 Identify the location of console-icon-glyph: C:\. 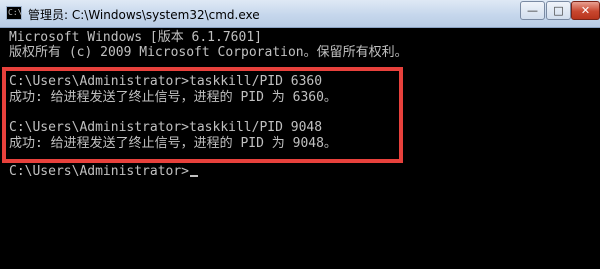
(15, 12).